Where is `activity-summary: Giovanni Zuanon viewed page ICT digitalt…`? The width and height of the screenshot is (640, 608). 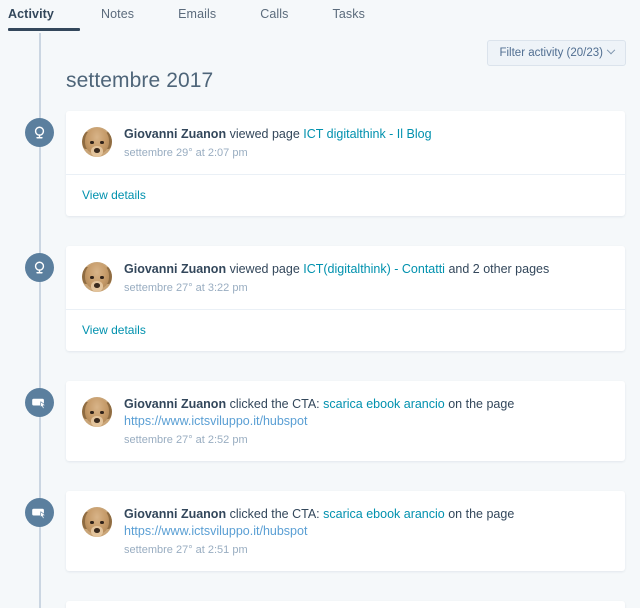
activity-summary: Giovanni Zuanon viewed page ICT digitalt… is located at coordinates (366, 134).